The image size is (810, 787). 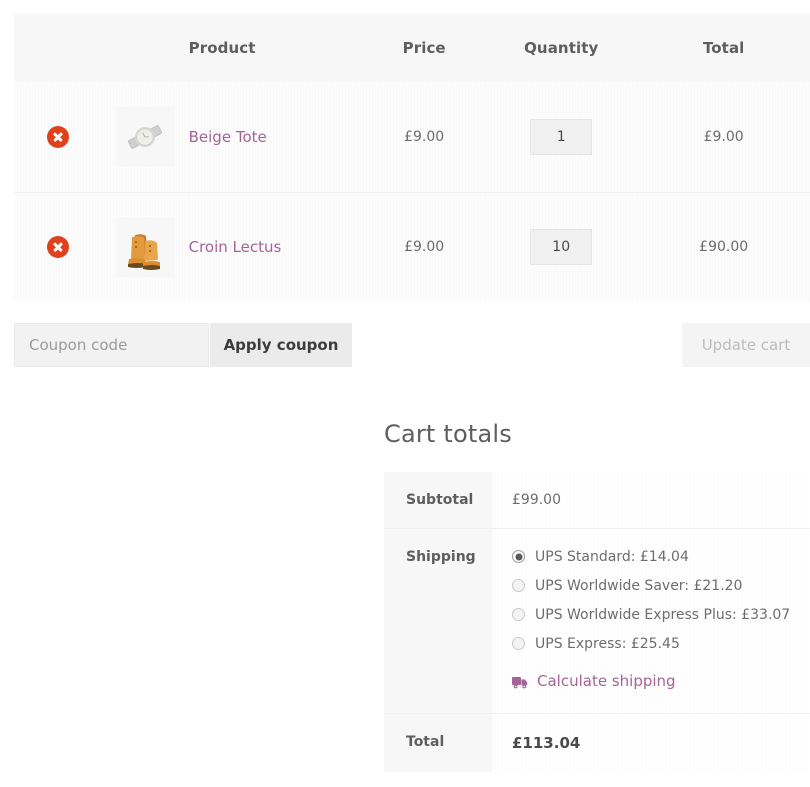 What do you see at coordinates (228, 137) in the screenshot?
I see `product-link: Beige Tote` at bounding box center [228, 137].